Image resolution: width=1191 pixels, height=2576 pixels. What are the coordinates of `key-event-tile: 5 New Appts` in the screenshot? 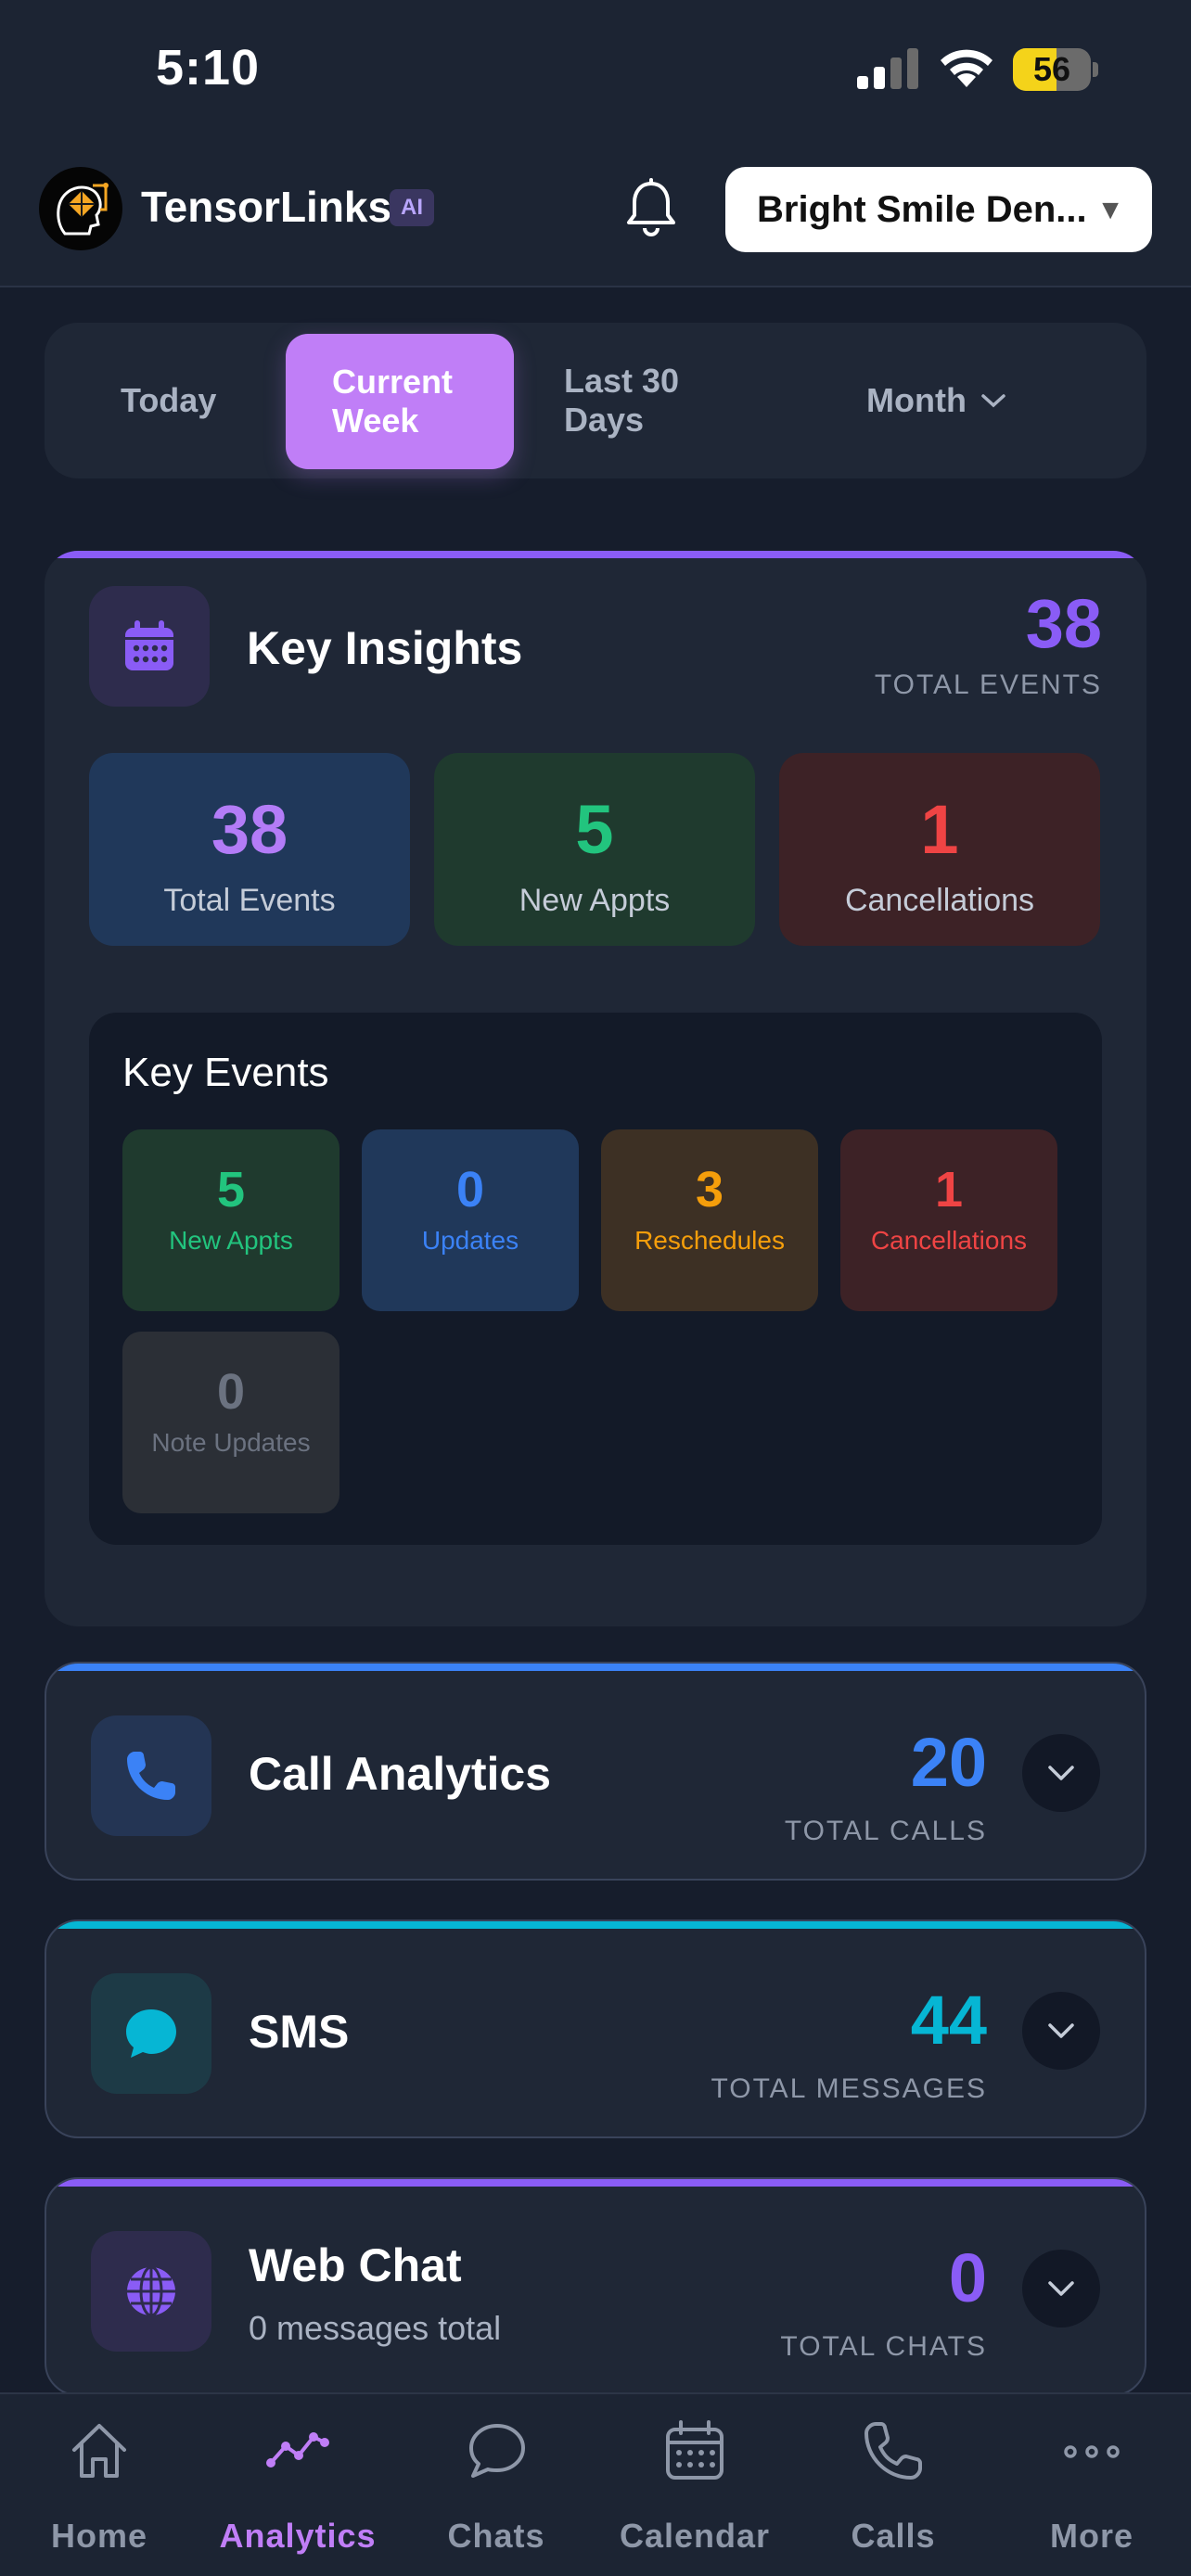 It's located at (230, 1220).